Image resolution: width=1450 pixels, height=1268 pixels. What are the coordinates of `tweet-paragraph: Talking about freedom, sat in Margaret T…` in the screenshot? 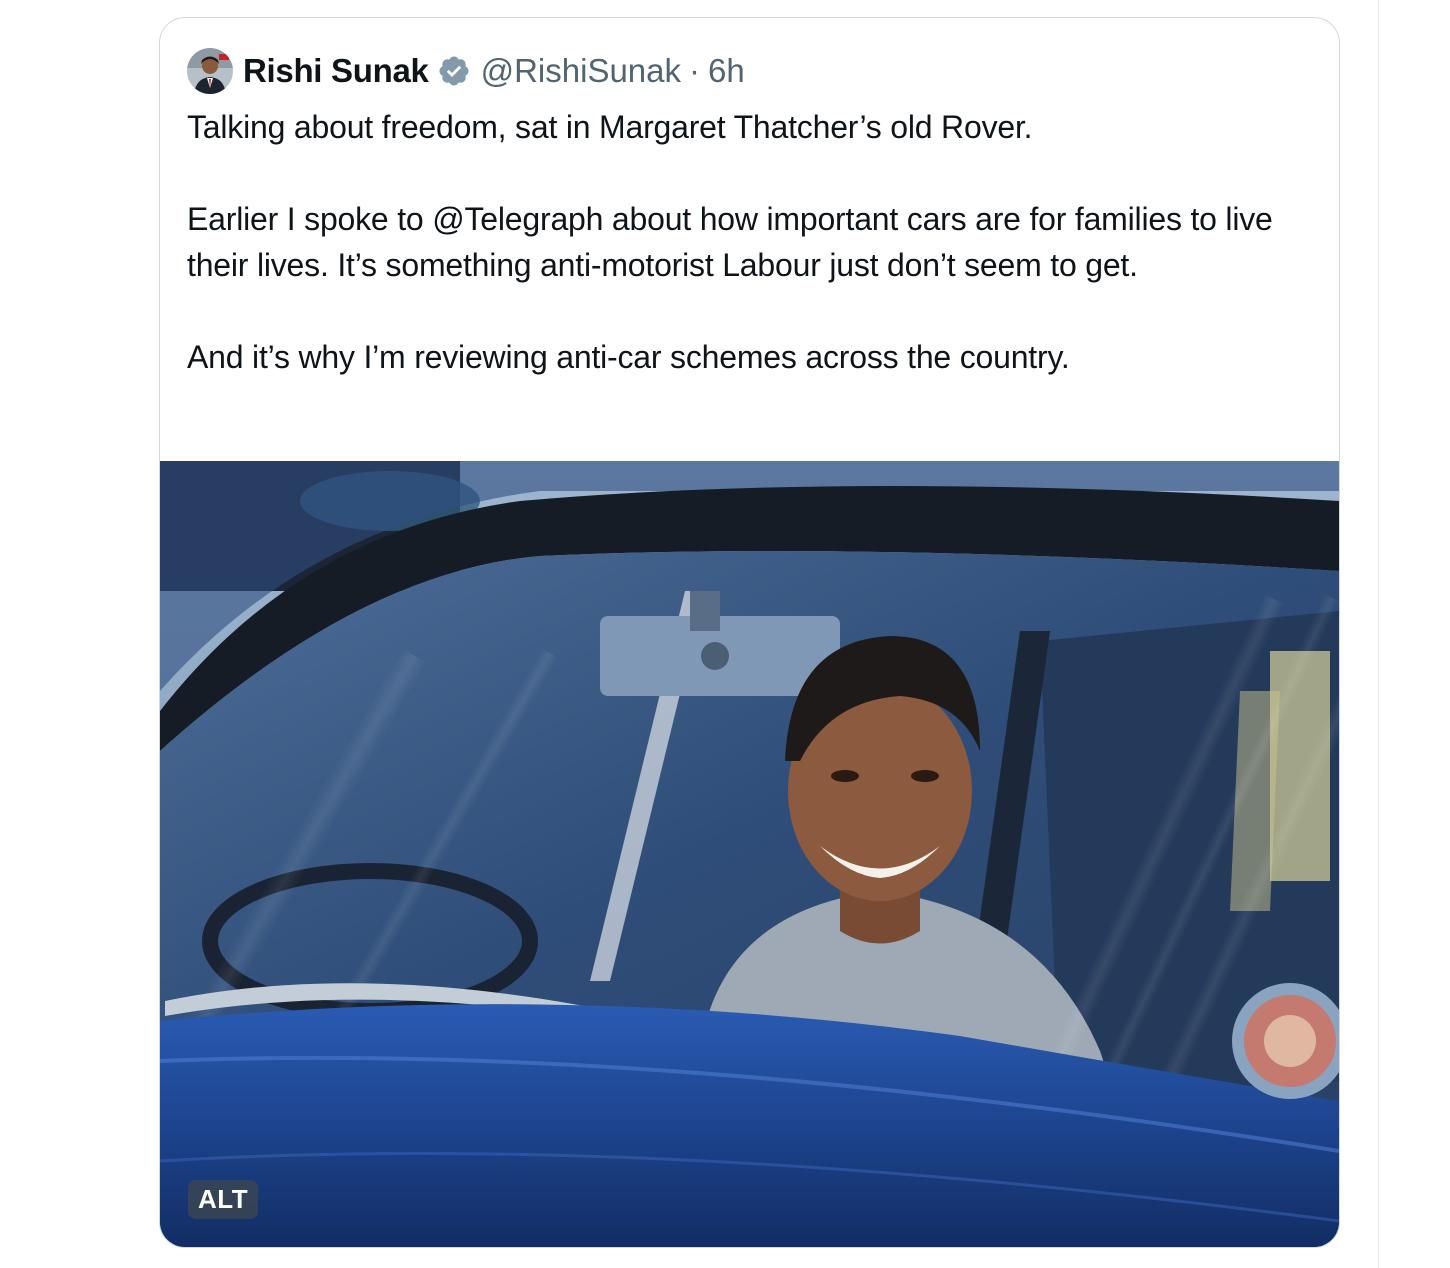 It's located at (610, 127).